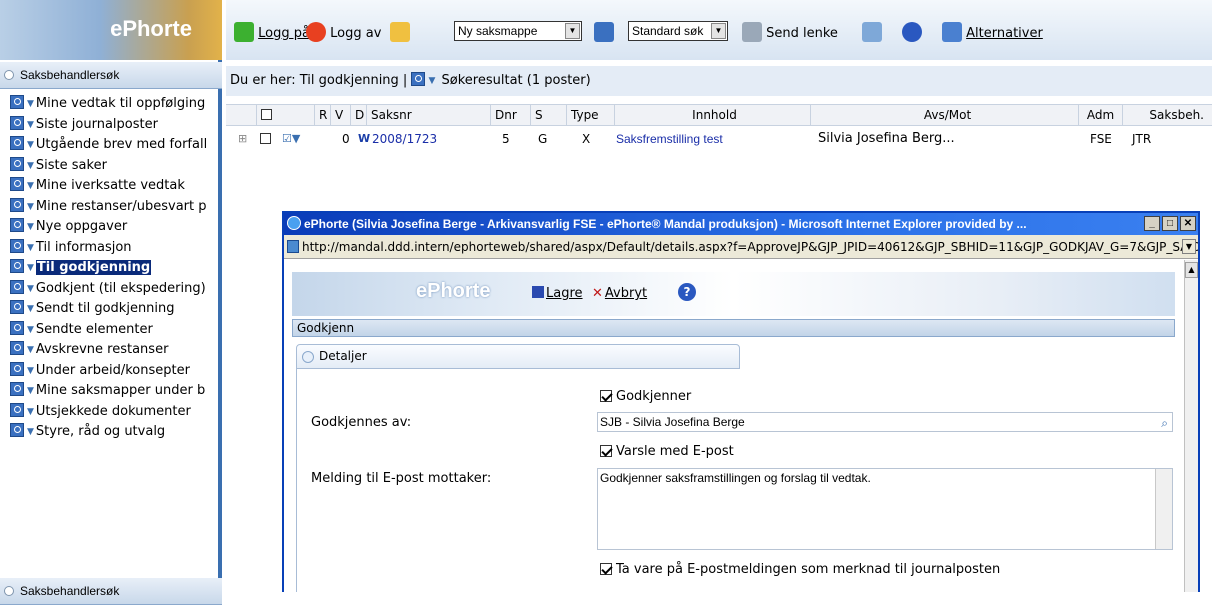  I want to click on search-list-item: ▼ Utsjekkede dokumenter, so click(116, 412).